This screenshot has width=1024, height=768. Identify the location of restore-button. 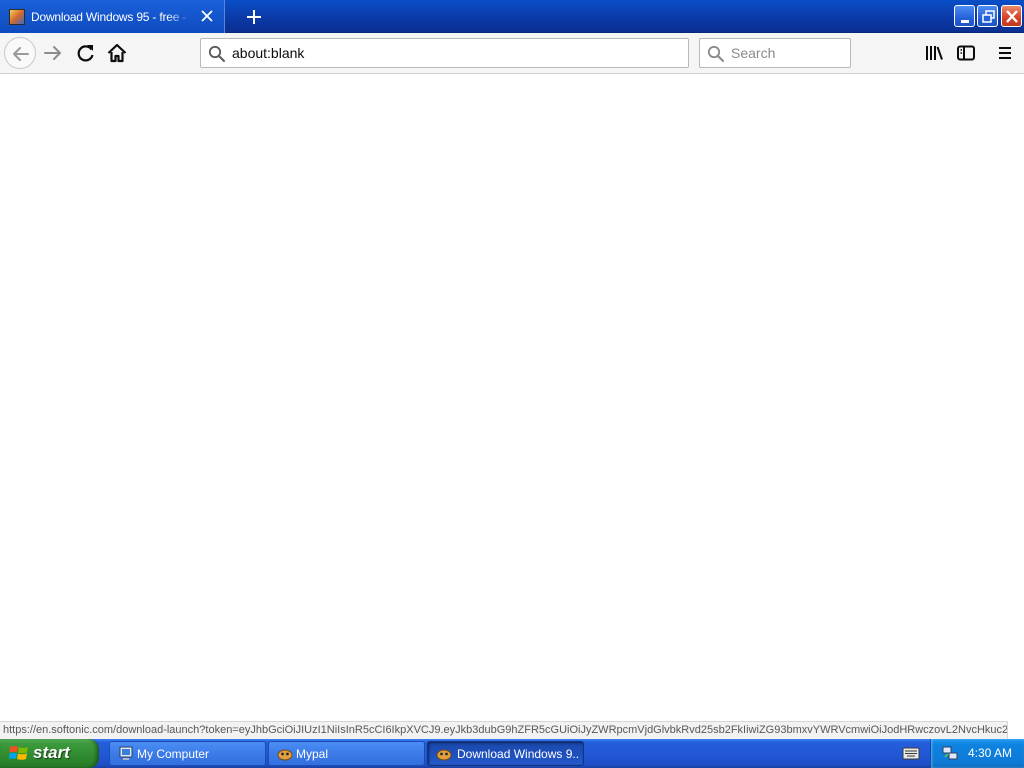
(987, 16).